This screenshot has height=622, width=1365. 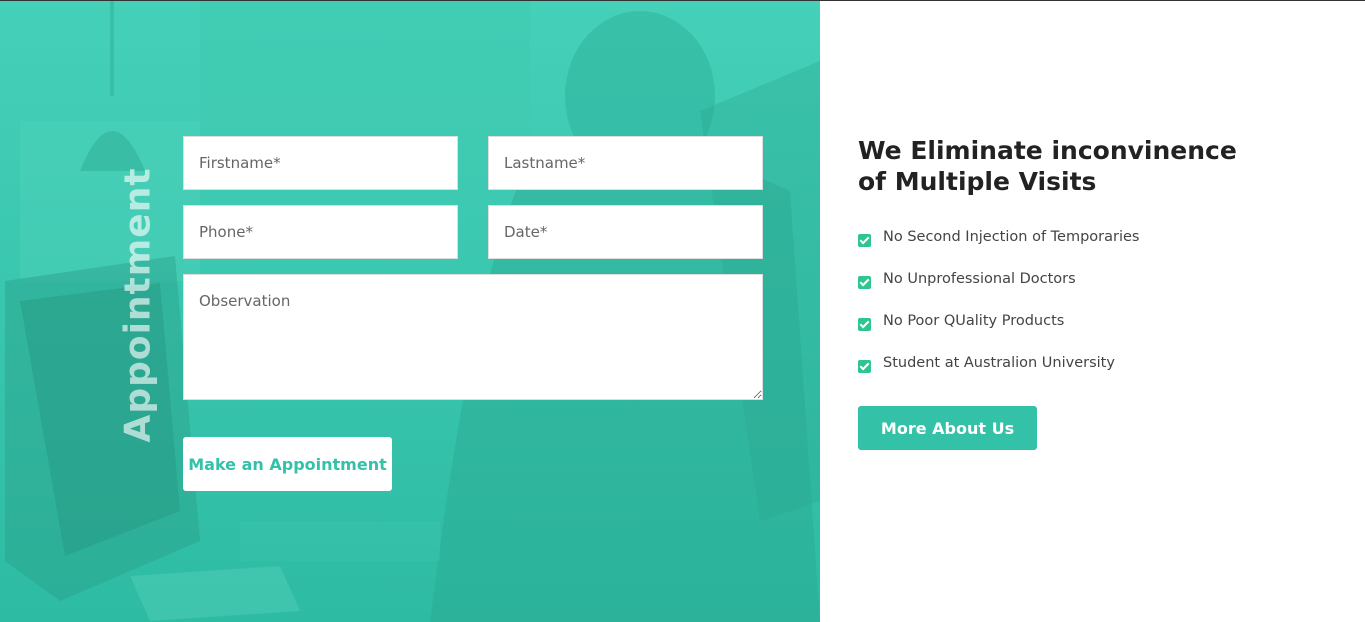 I want to click on observation-textarea, so click(x=473, y=337).